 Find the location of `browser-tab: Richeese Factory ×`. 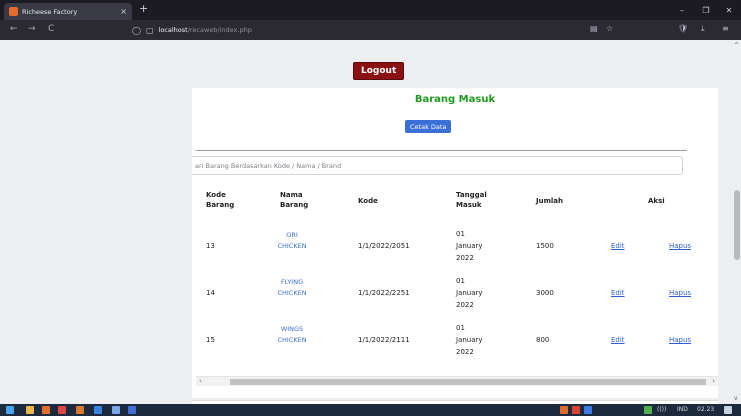

browser-tab: Richeese Factory × is located at coordinates (68, 11).